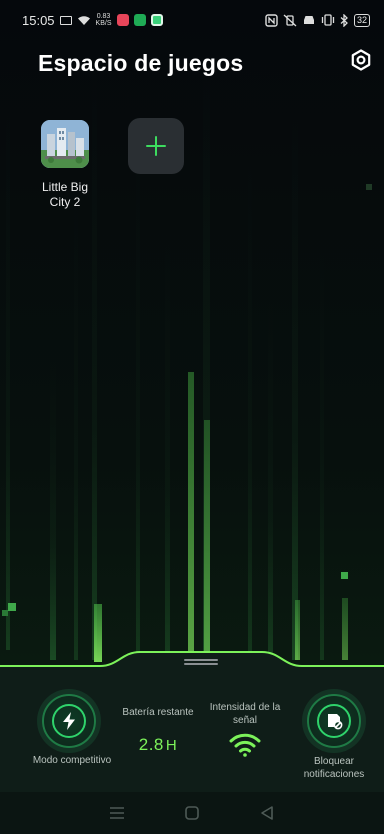 This screenshot has height=834, width=384. I want to click on menu-button, so click(117, 813).